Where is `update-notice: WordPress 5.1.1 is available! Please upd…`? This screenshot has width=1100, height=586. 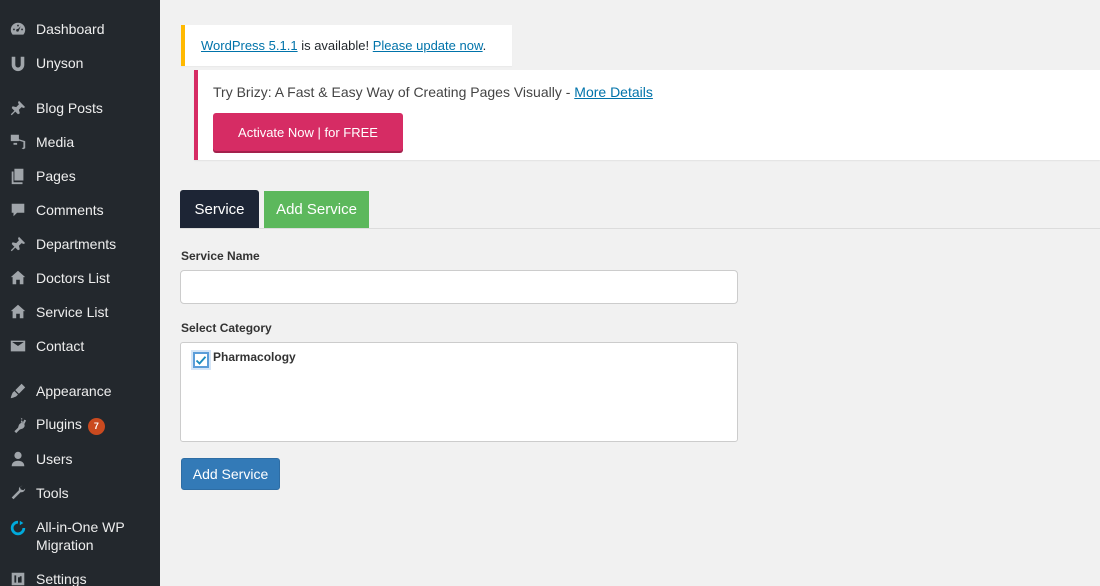 update-notice: WordPress 5.1.1 is available! Please upd… is located at coordinates (346, 45).